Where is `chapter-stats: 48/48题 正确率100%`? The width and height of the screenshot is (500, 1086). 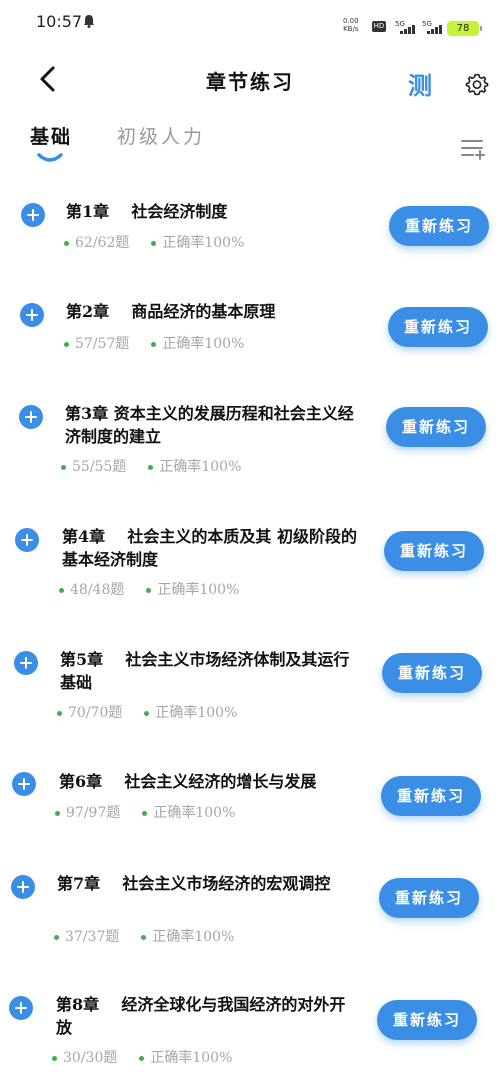 chapter-stats: 48/48题 正确率100% is located at coordinates (149, 589).